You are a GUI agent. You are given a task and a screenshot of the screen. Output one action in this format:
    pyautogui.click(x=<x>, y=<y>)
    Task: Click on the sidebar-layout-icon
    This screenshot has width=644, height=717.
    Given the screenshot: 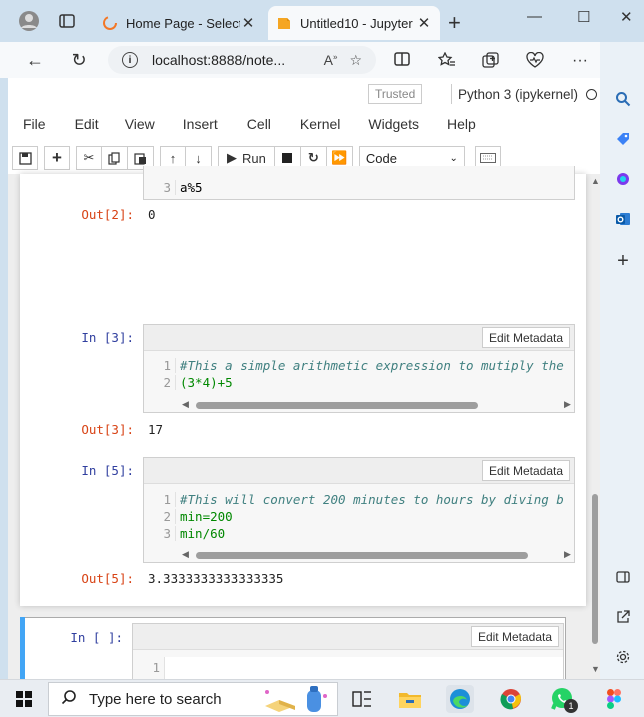 What is the action you would take?
    pyautogui.click(x=623, y=577)
    